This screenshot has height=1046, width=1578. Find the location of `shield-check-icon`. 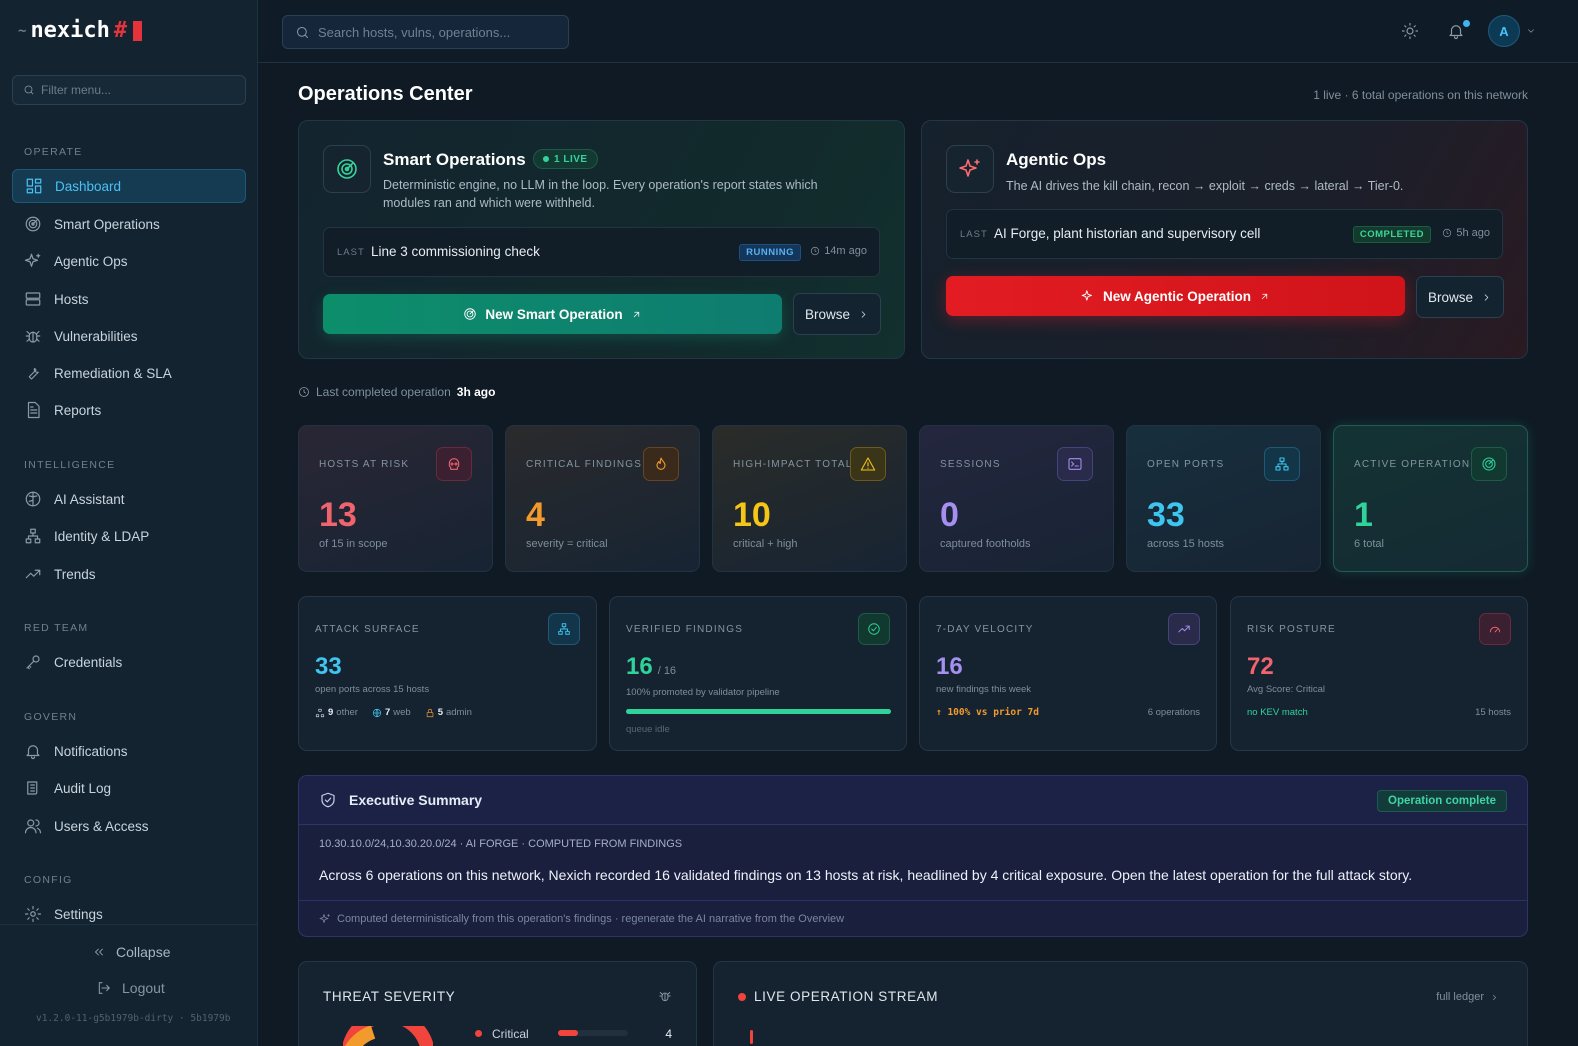

shield-check-icon is located at coordinates (328, 800).